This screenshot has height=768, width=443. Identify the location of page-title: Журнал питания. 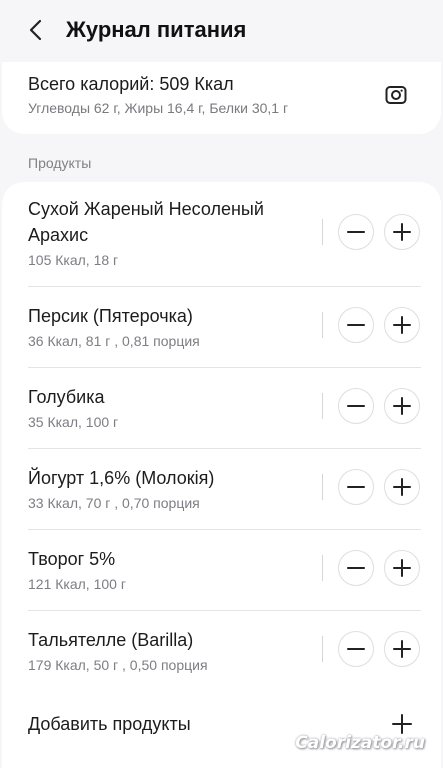
(156, 29).